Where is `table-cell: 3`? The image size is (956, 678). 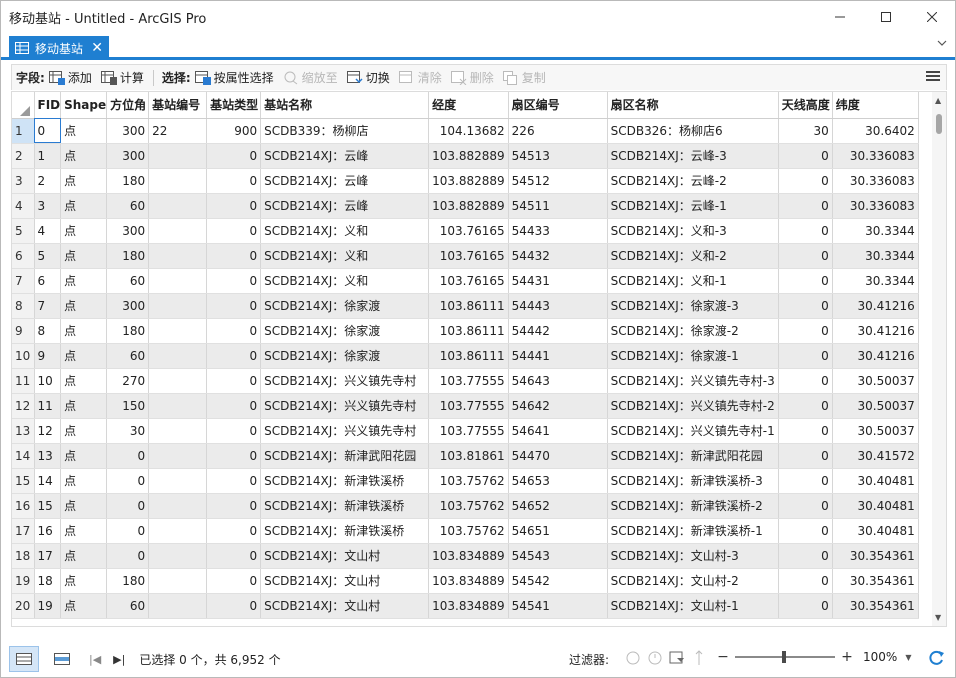 table-cell: 3 is located at coordinates (48, 206).